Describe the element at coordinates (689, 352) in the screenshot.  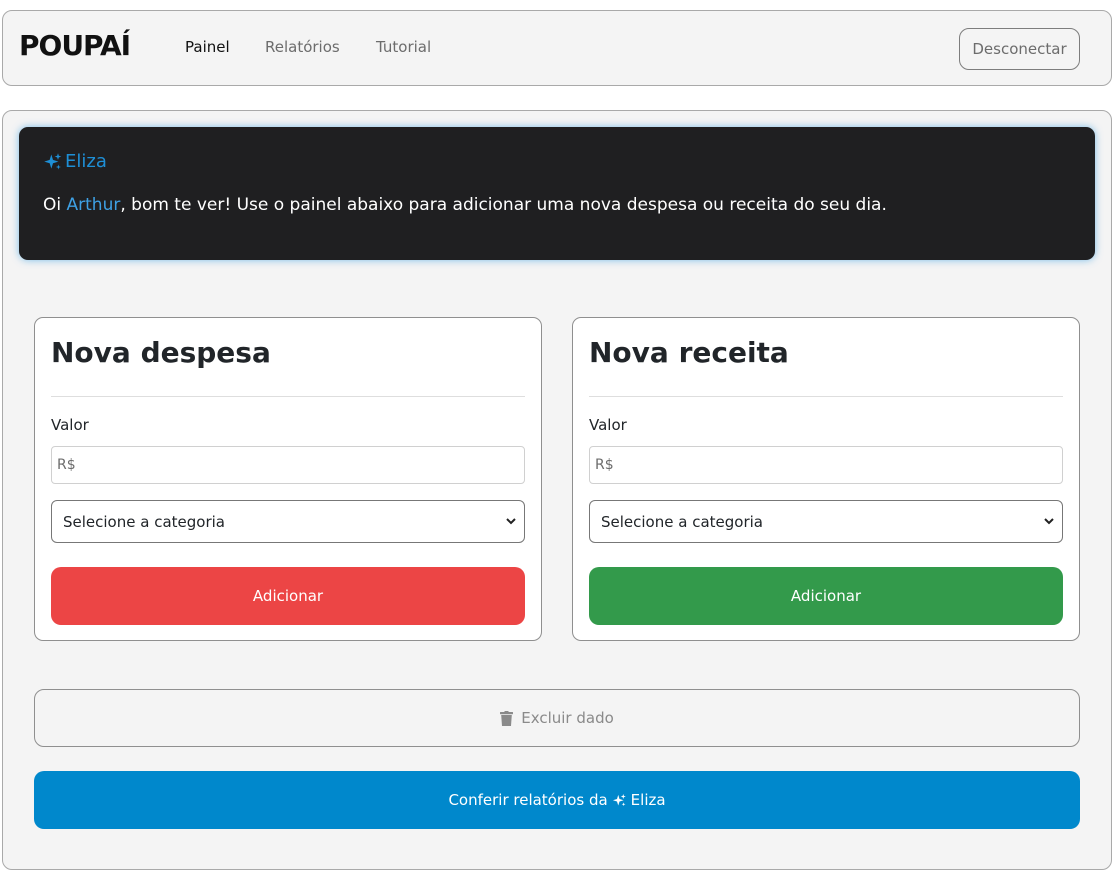
I see `income-card-title: Nova receita` at that location.